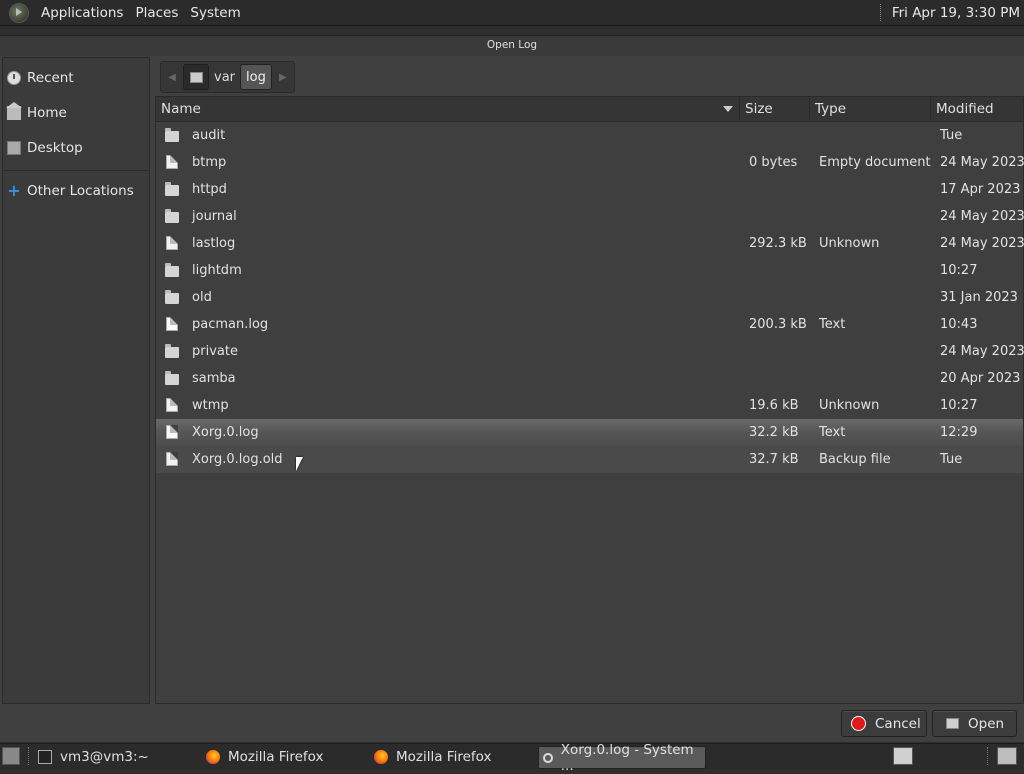 This screenshot has width=1024, height=774. Describe the element at coordinates (855, 459) in the screenshot. I see `file-type-cell: Backup file` at that location.